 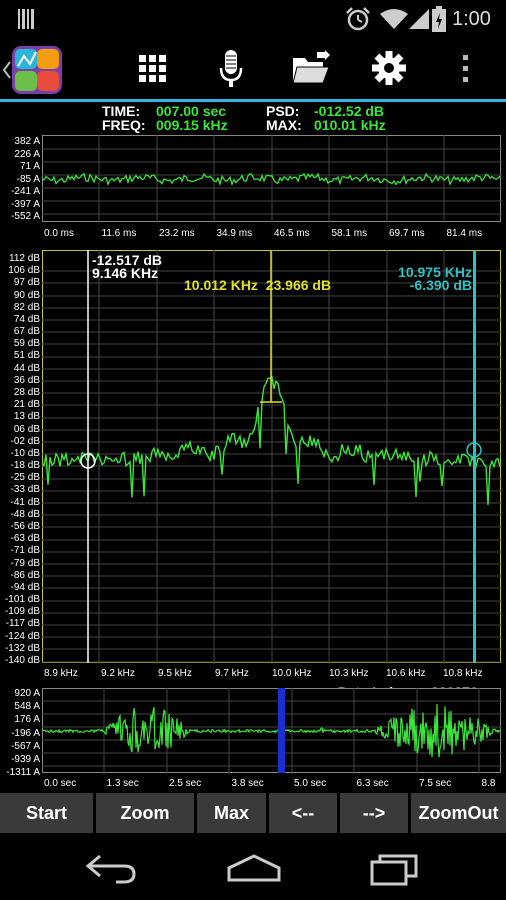 What do you see at coordinates (26, 283) in the screenshot?
I see `spectrum-y-tick: 97 dB` at bounding box center [26, 283].